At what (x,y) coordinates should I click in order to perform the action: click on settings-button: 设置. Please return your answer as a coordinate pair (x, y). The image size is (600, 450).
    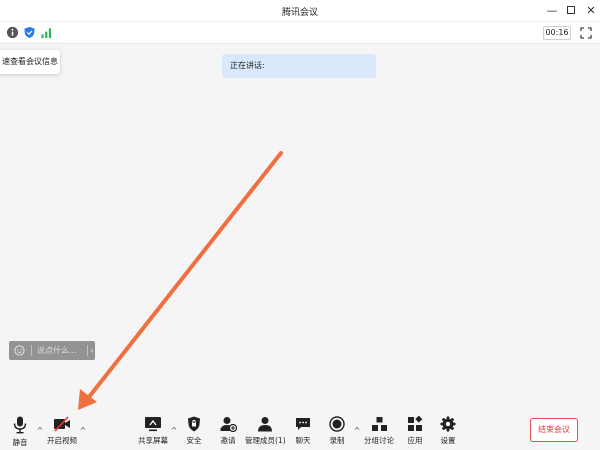
    Looking at the image, I should click on (448, 429).